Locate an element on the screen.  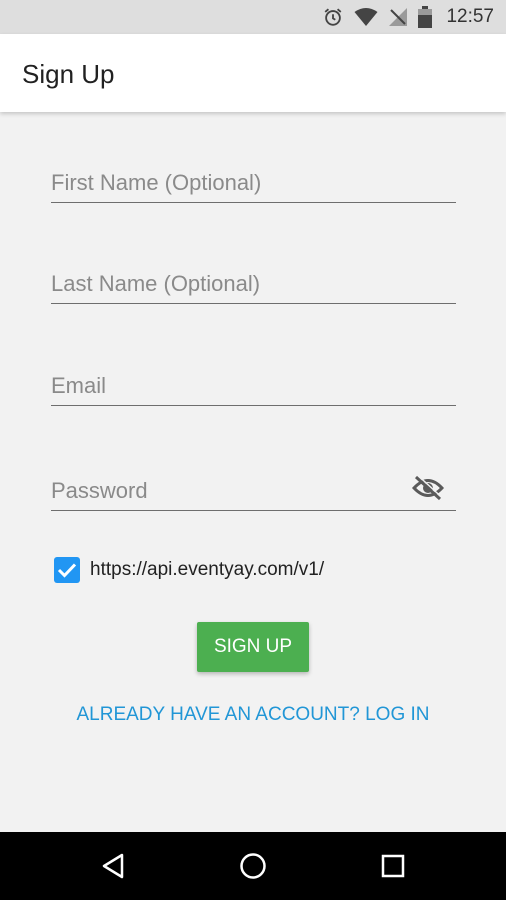
no-signal-icon is located at coordinates (398, 17).